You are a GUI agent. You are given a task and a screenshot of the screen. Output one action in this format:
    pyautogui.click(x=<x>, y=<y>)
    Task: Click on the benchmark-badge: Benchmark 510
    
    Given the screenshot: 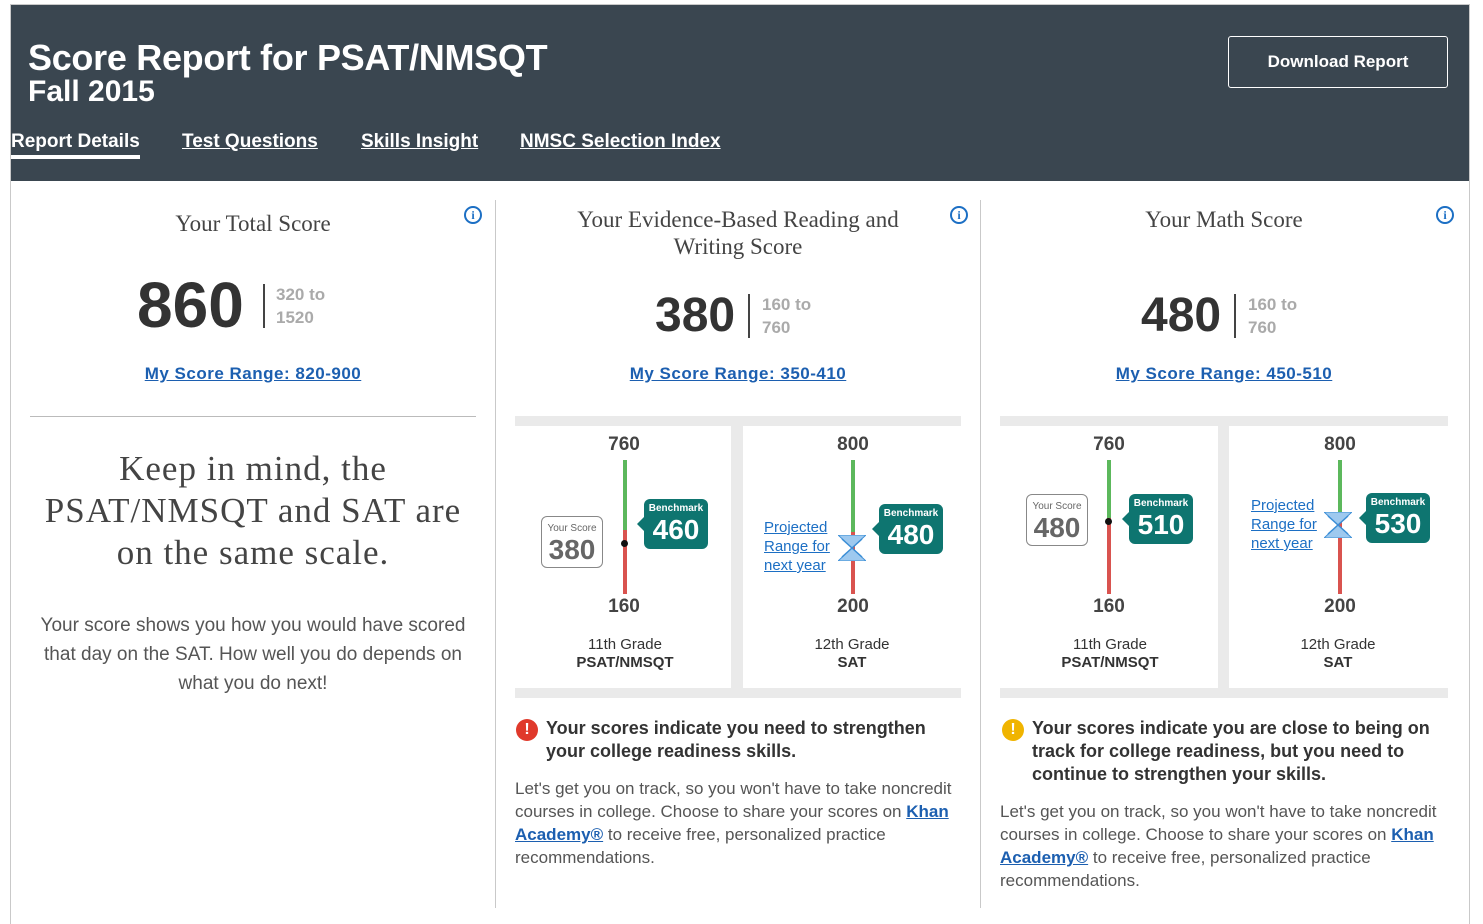 What is the action you would take?
    pyautogui.click(x=1157, y=519)
    